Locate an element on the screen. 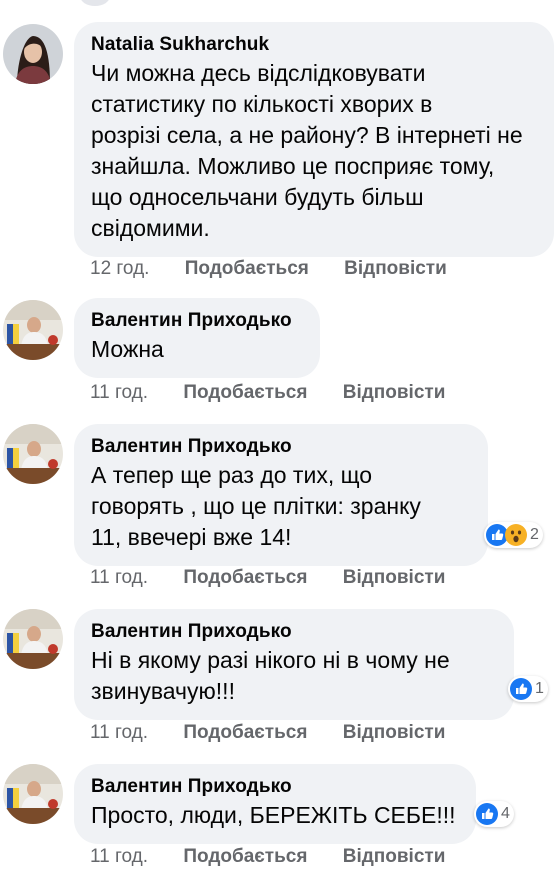  comment-actions: 12 год. Подобається Відповісти is located at coordinates (268, 269).